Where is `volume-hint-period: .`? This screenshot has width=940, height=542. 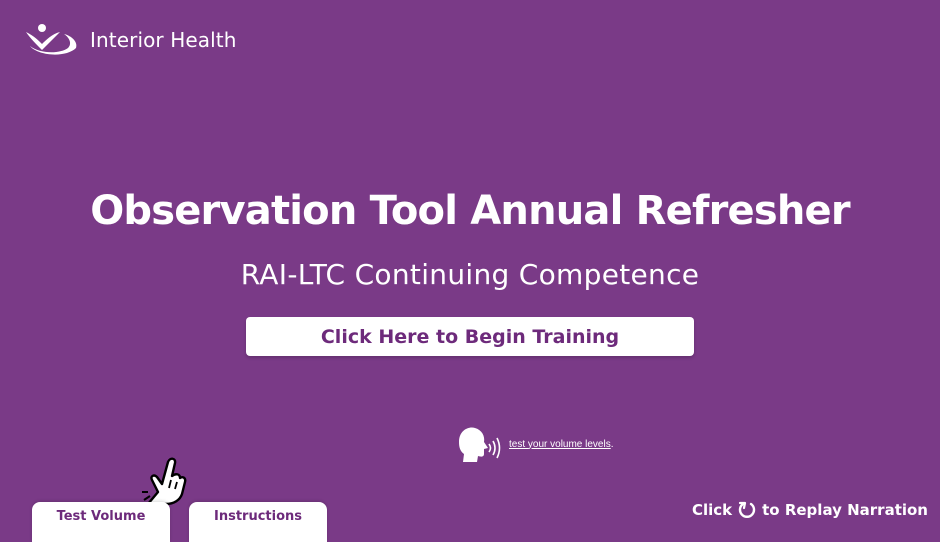 volume-hint-period: . is located at coordinates (612, 444).